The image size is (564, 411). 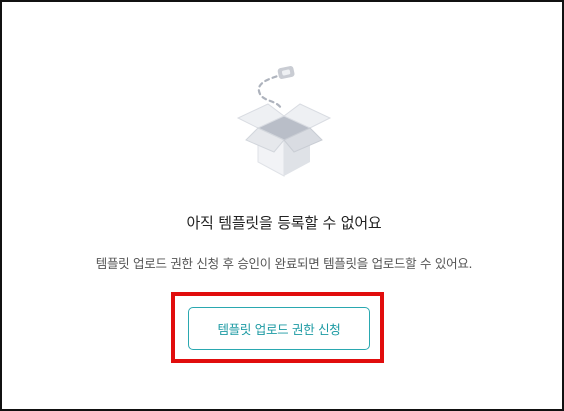 I want to click on open-box-icon, so click(x=284, y=121).